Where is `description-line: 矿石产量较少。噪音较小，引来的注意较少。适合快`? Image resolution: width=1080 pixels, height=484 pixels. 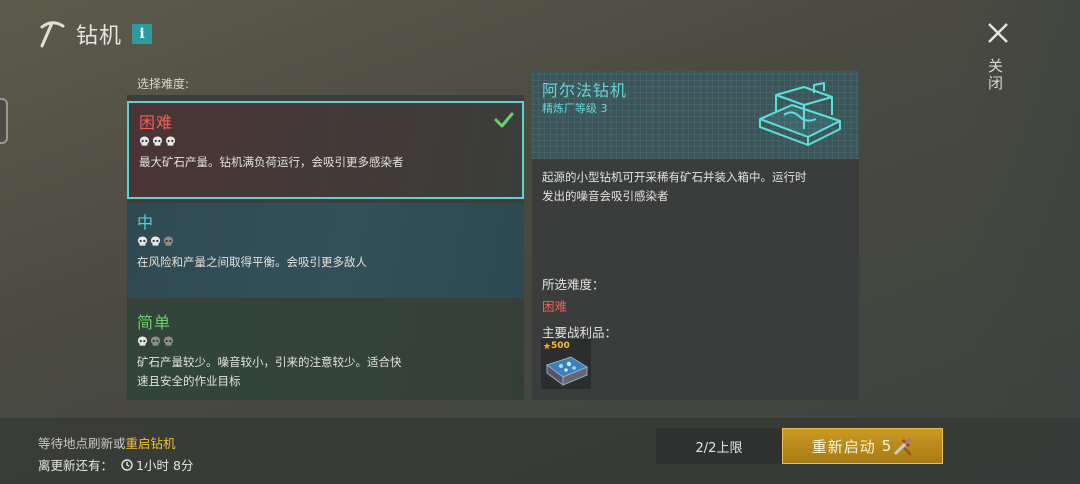
description-line: 矿石产量较少。噪音较小，引来的注意较少。适合快 is located at coordinates (269, 362).